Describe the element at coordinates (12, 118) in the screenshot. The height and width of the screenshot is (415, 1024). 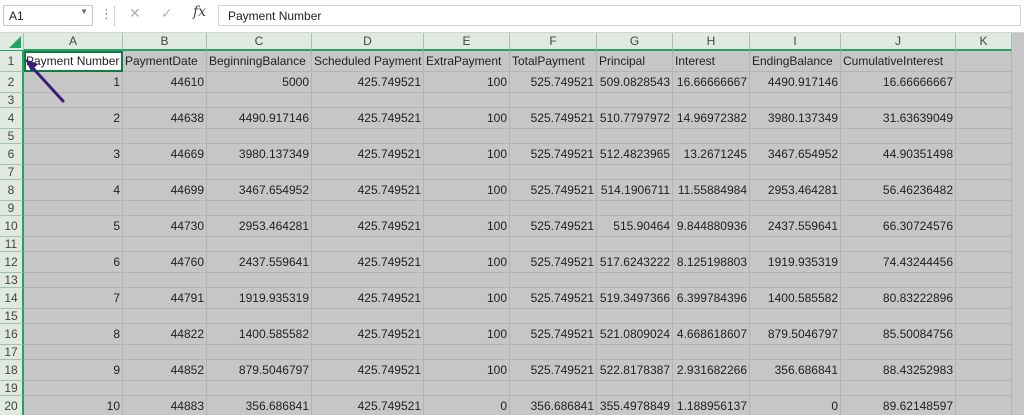
I see `row-header-4: 4` at that location.